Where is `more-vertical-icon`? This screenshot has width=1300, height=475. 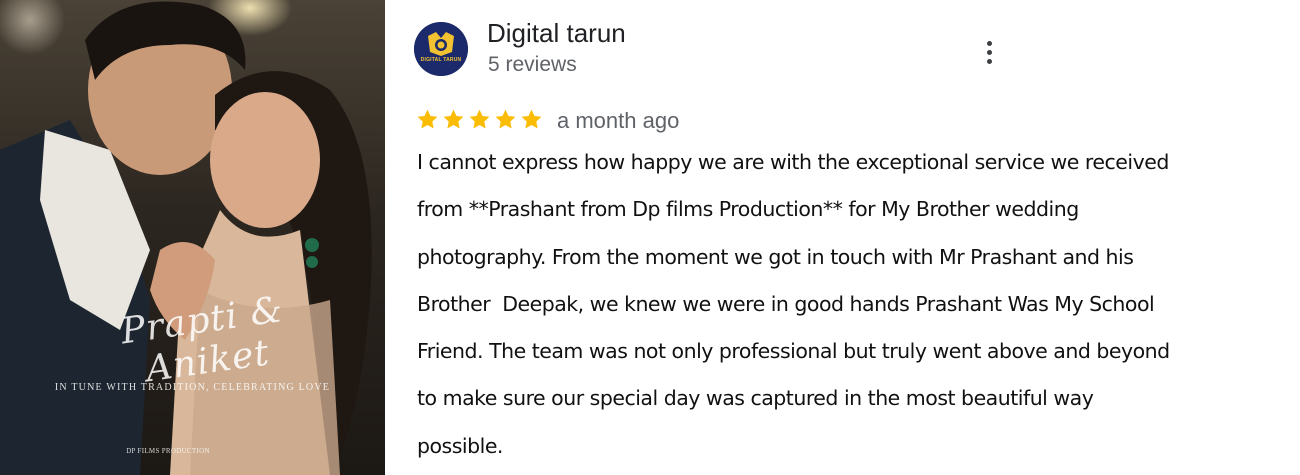
more-vertical-icon is located at coordinates (989, 43).